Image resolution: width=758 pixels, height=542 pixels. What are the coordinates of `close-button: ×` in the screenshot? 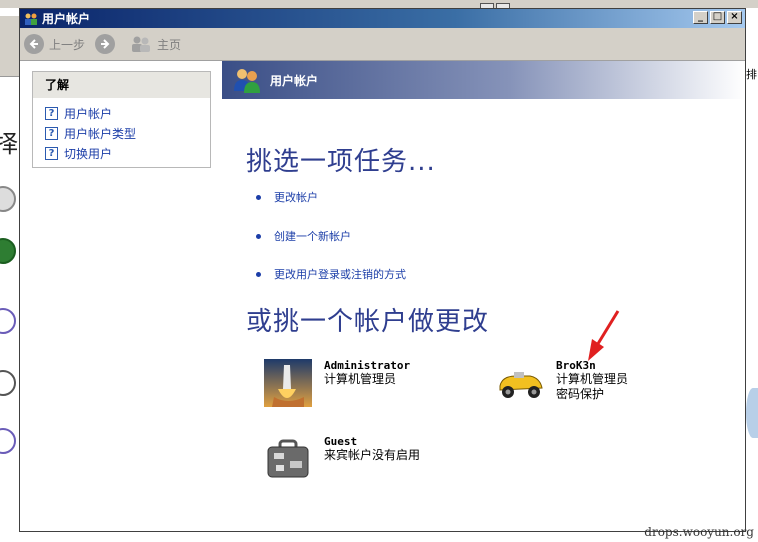 It's located at (734, 17).